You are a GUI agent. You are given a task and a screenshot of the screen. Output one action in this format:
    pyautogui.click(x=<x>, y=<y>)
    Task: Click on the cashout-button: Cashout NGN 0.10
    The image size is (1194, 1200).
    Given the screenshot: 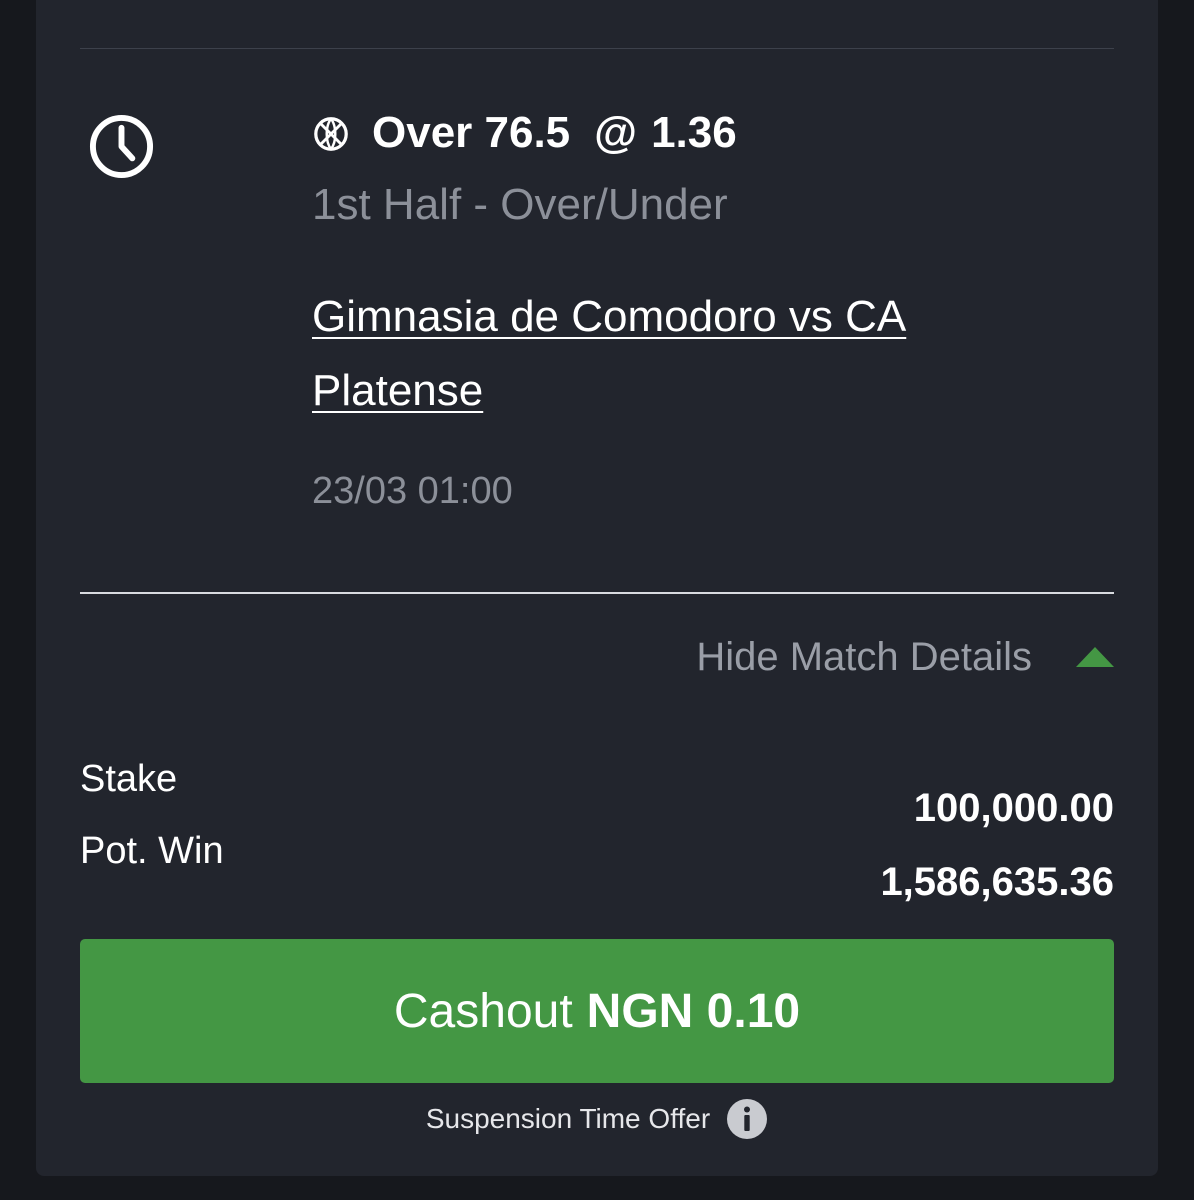 What is the action you would take?
    pyautogui.click(x=597, y=1011)
    